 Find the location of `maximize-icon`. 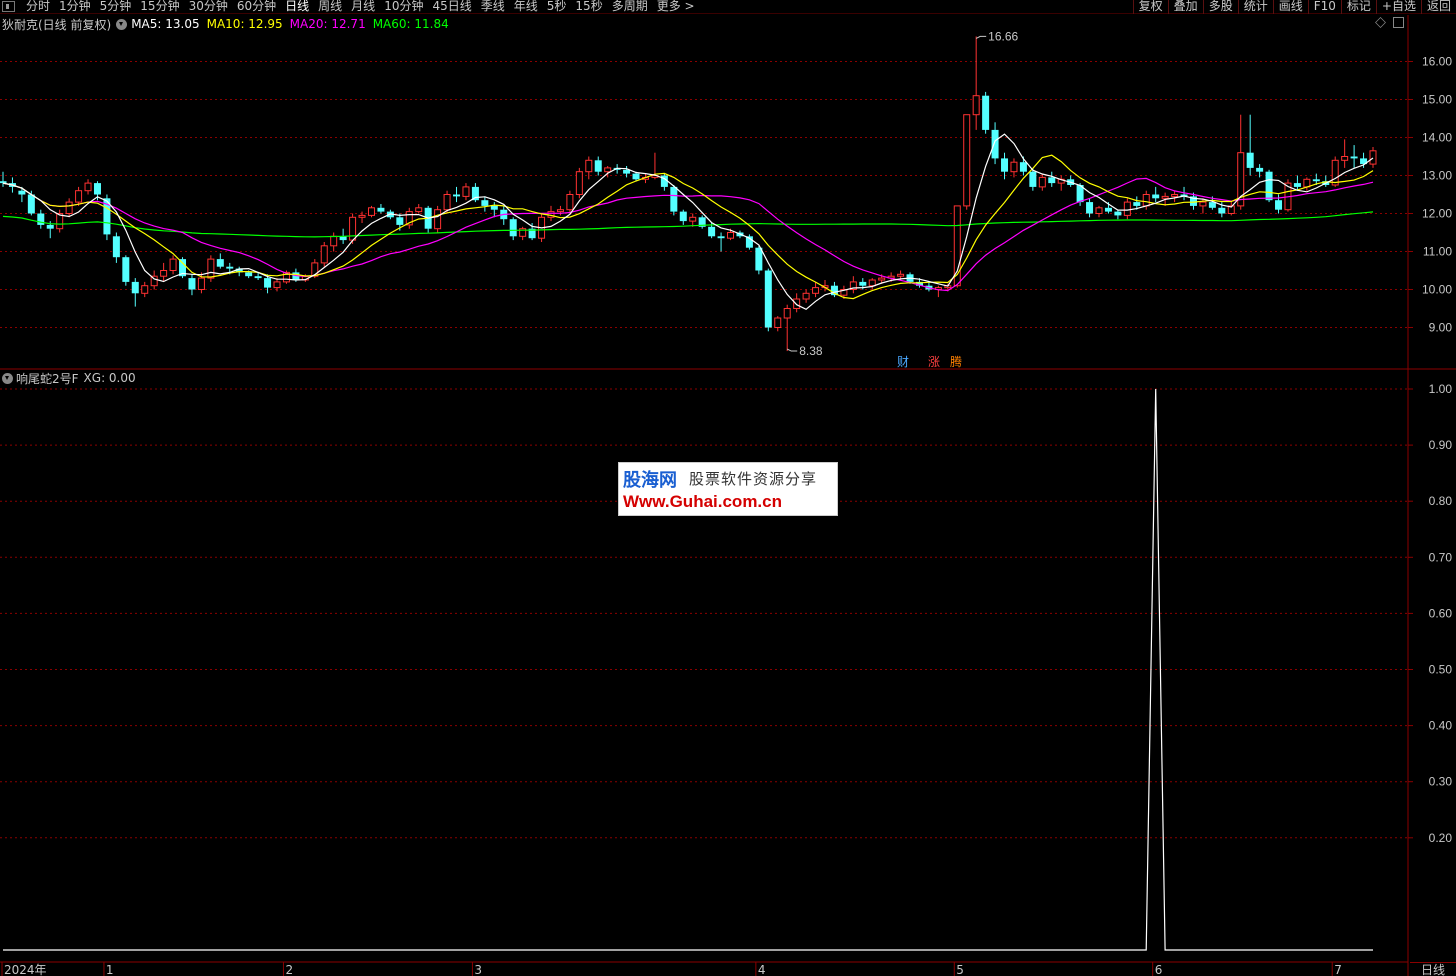

maximize-icon is located at coordinates (1398, 22).